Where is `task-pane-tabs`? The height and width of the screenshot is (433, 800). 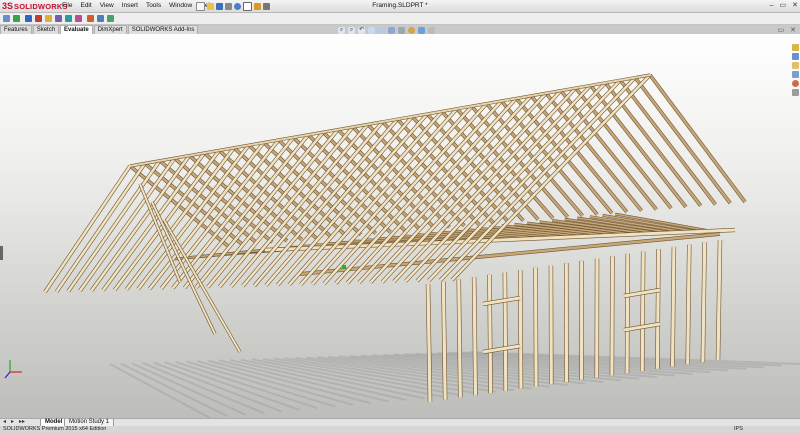
task-pane-tabs is located at coordinates (795, 74).